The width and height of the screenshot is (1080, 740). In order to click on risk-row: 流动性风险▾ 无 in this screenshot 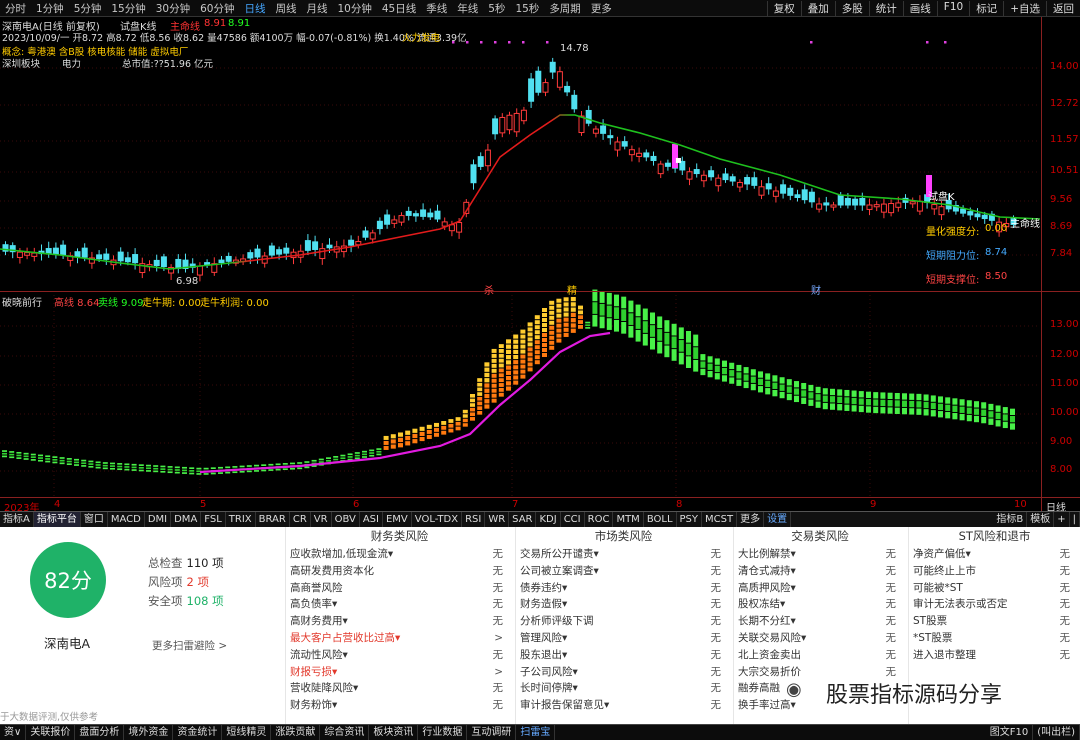, I will do `click(399, 655)`.